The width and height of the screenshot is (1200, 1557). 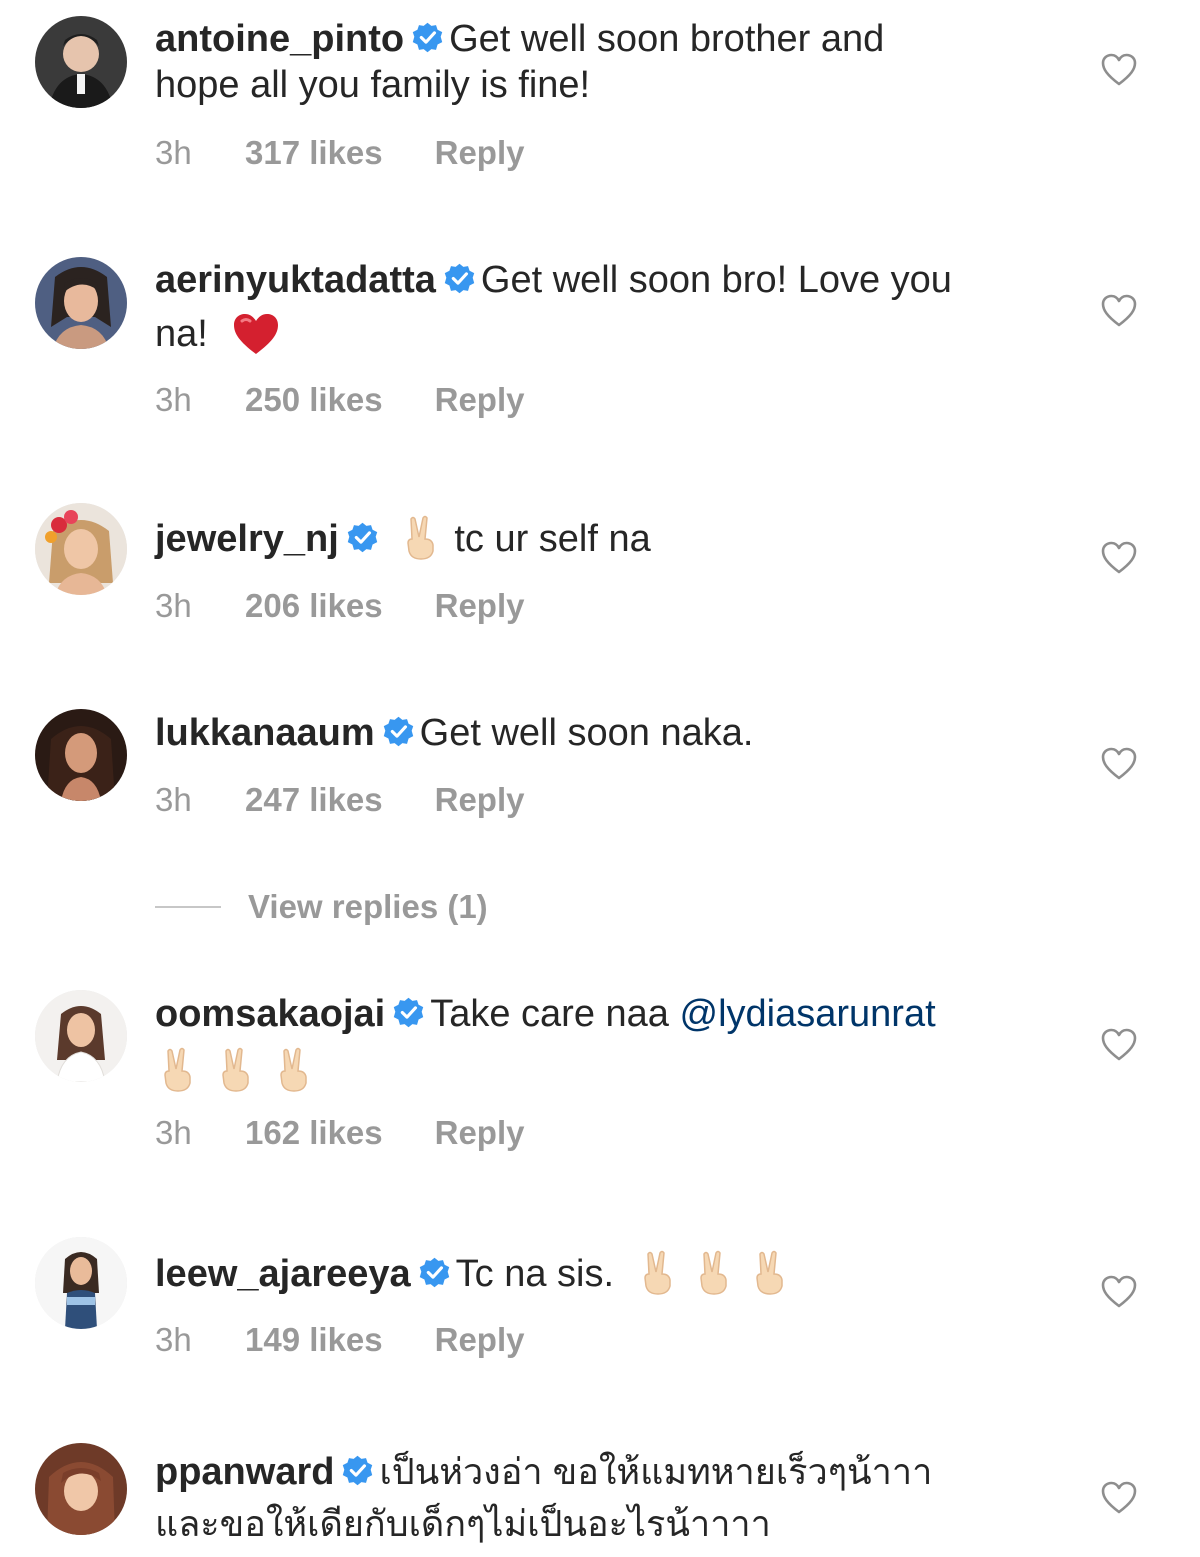 I want to click on comment-body: jewelry_nj tc ur self na, so click(x=605, y=543).